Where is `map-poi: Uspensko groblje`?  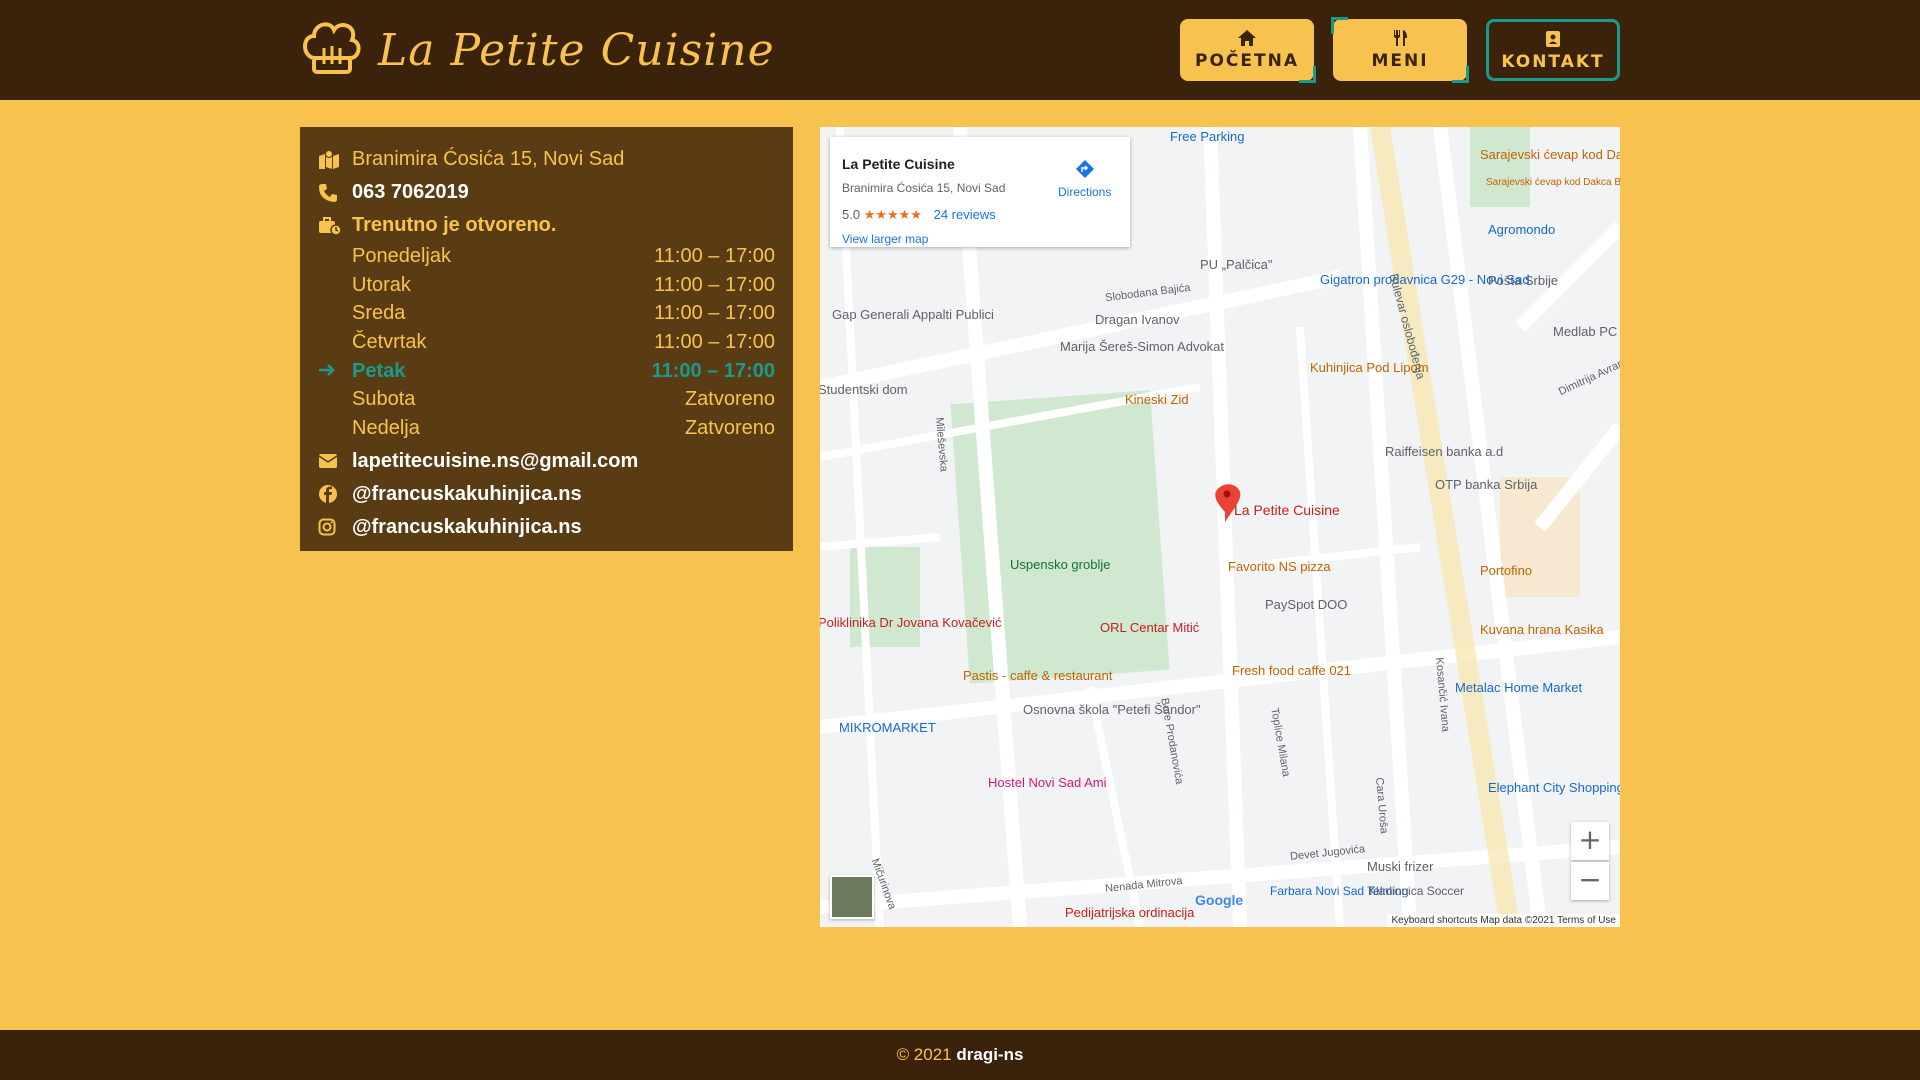
map-poi: Uspensko groblje is located at coordinates (1060, 564).